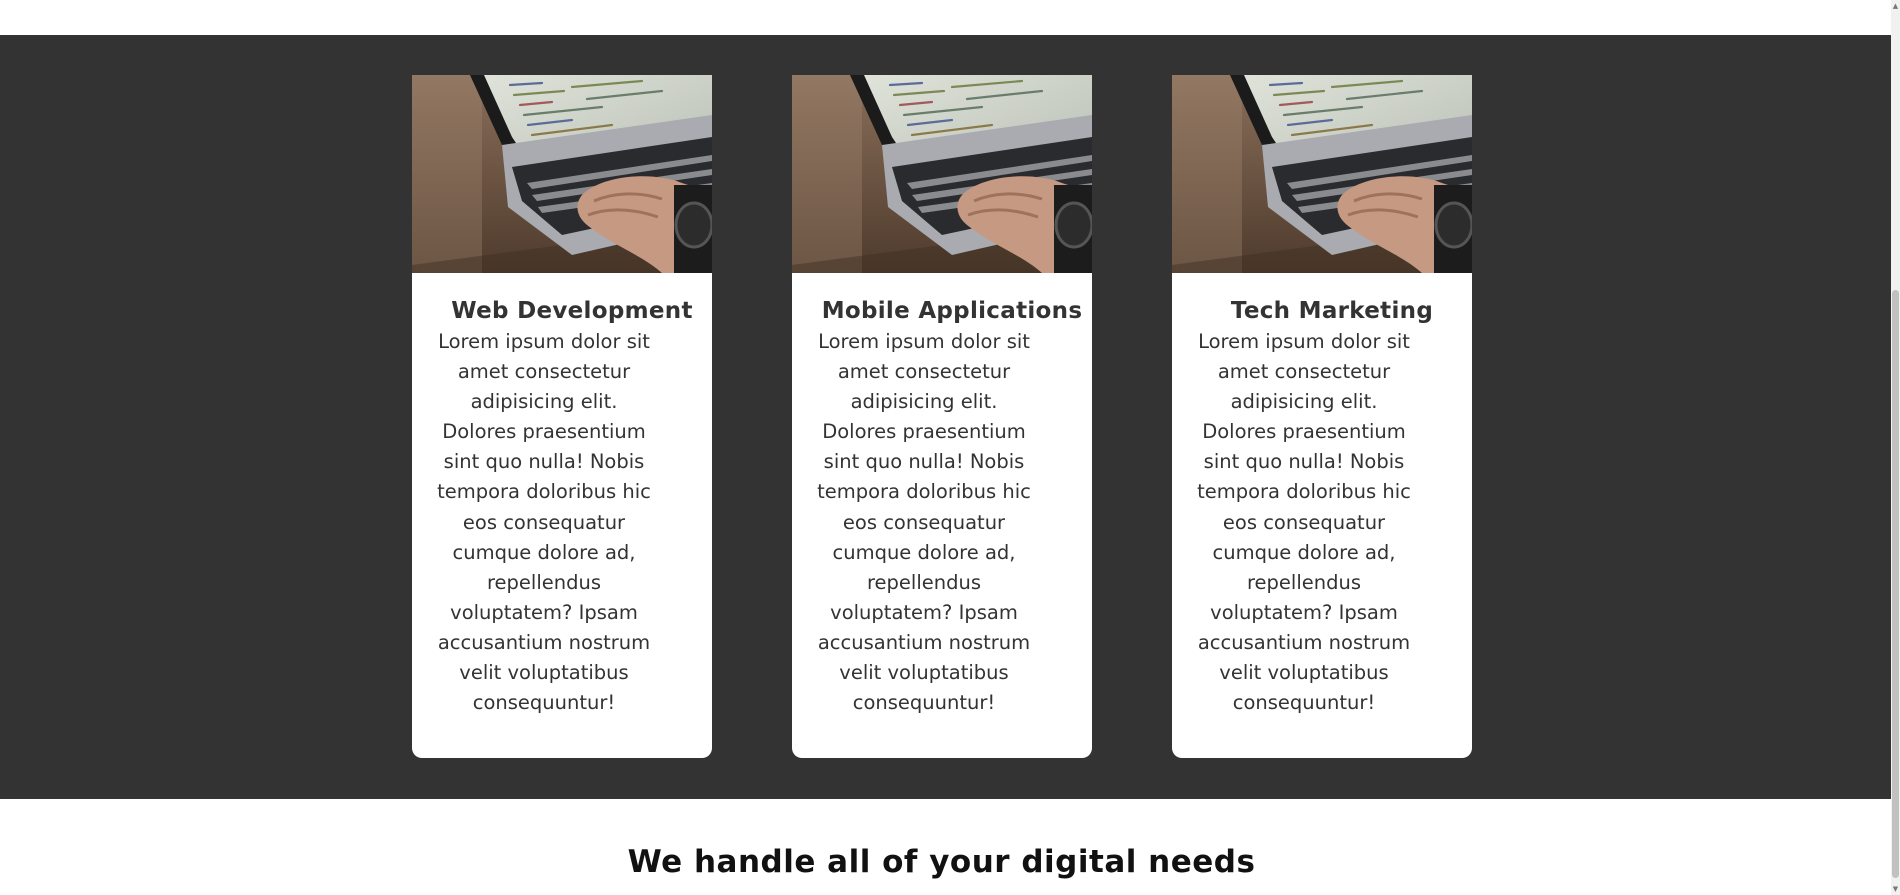 The image size is (1900, 895). I want to click on scroll-up-arrow-icon: ▲, so click(1895, 6).